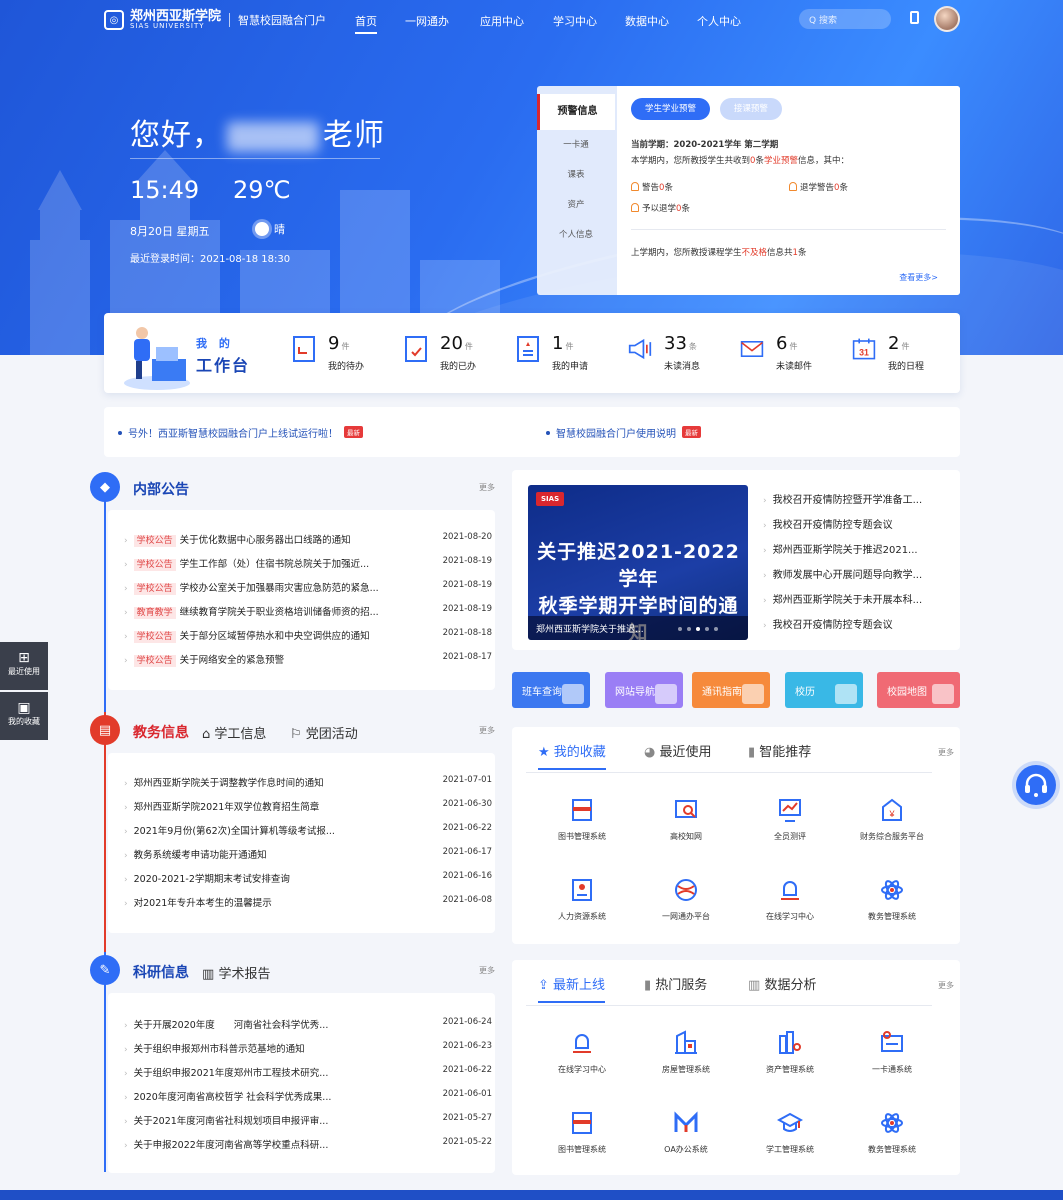 The image size is (1063, 1200). Describe the element at coordinates (234, 732) in the screenshot. I see `tab-student-affairs: ⌂ 学工信息` at that location.